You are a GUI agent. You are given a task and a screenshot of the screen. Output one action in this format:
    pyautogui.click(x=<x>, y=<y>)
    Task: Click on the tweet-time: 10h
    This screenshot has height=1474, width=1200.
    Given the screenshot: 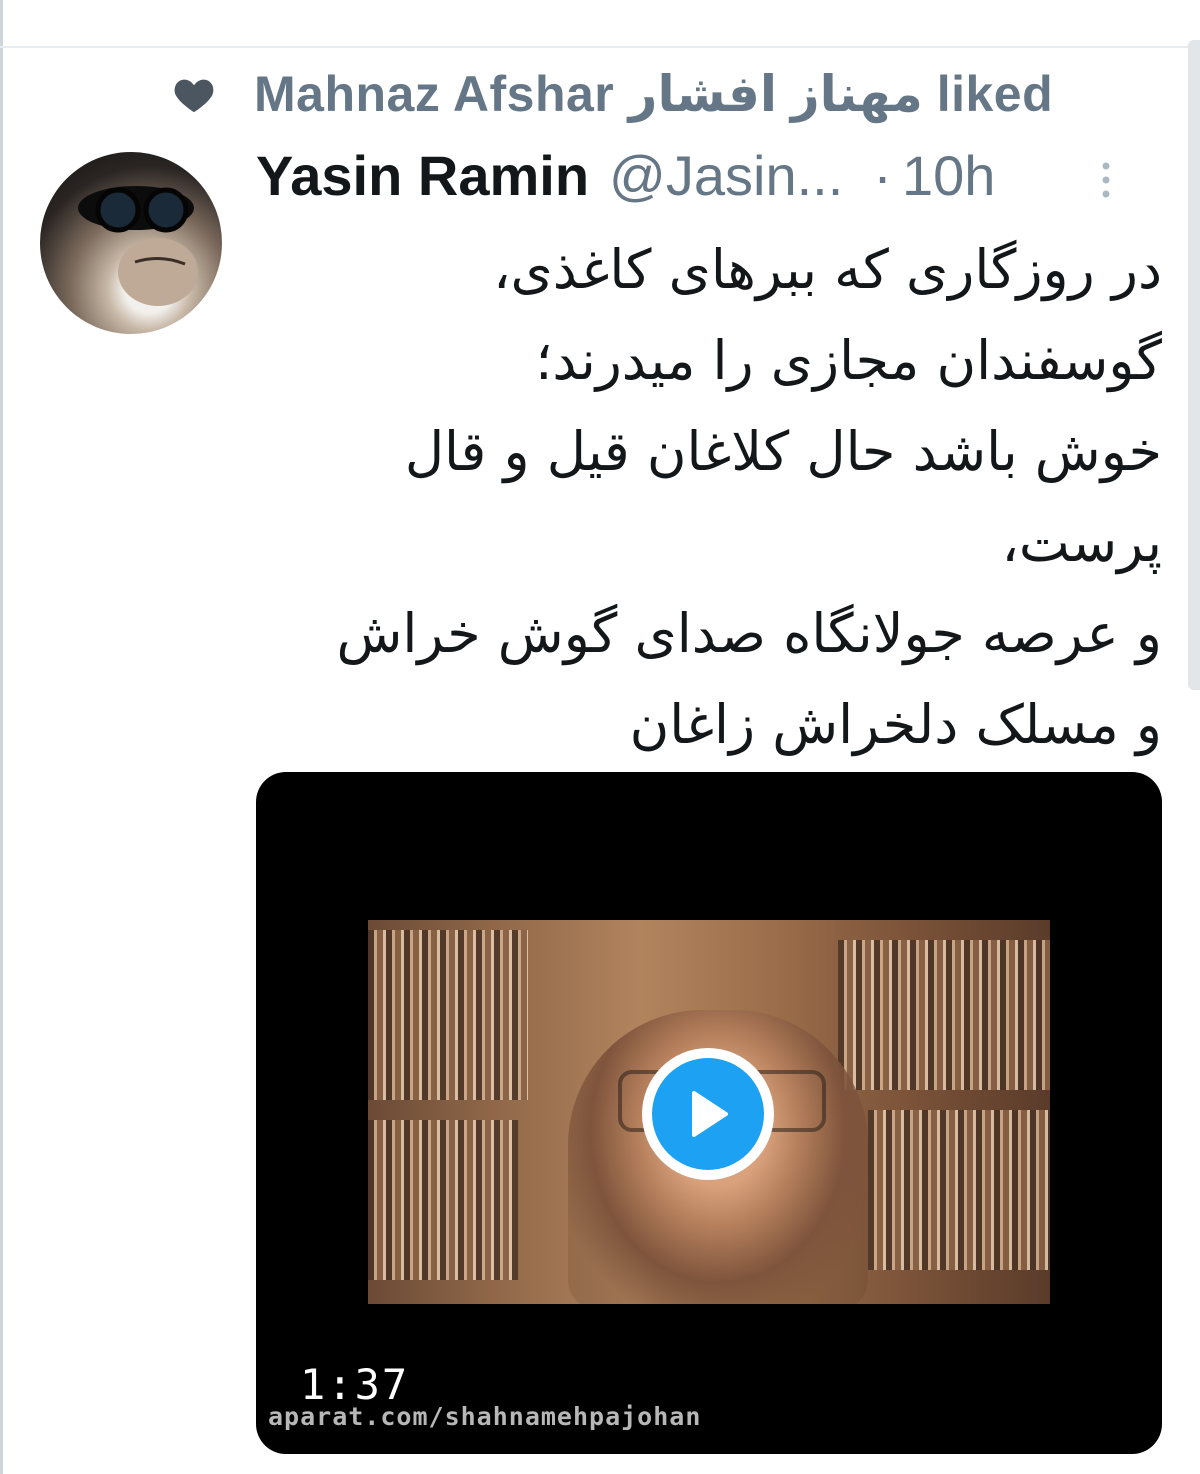 What is the action you would take?
    pyautogui.click(x=948, y=175)
    